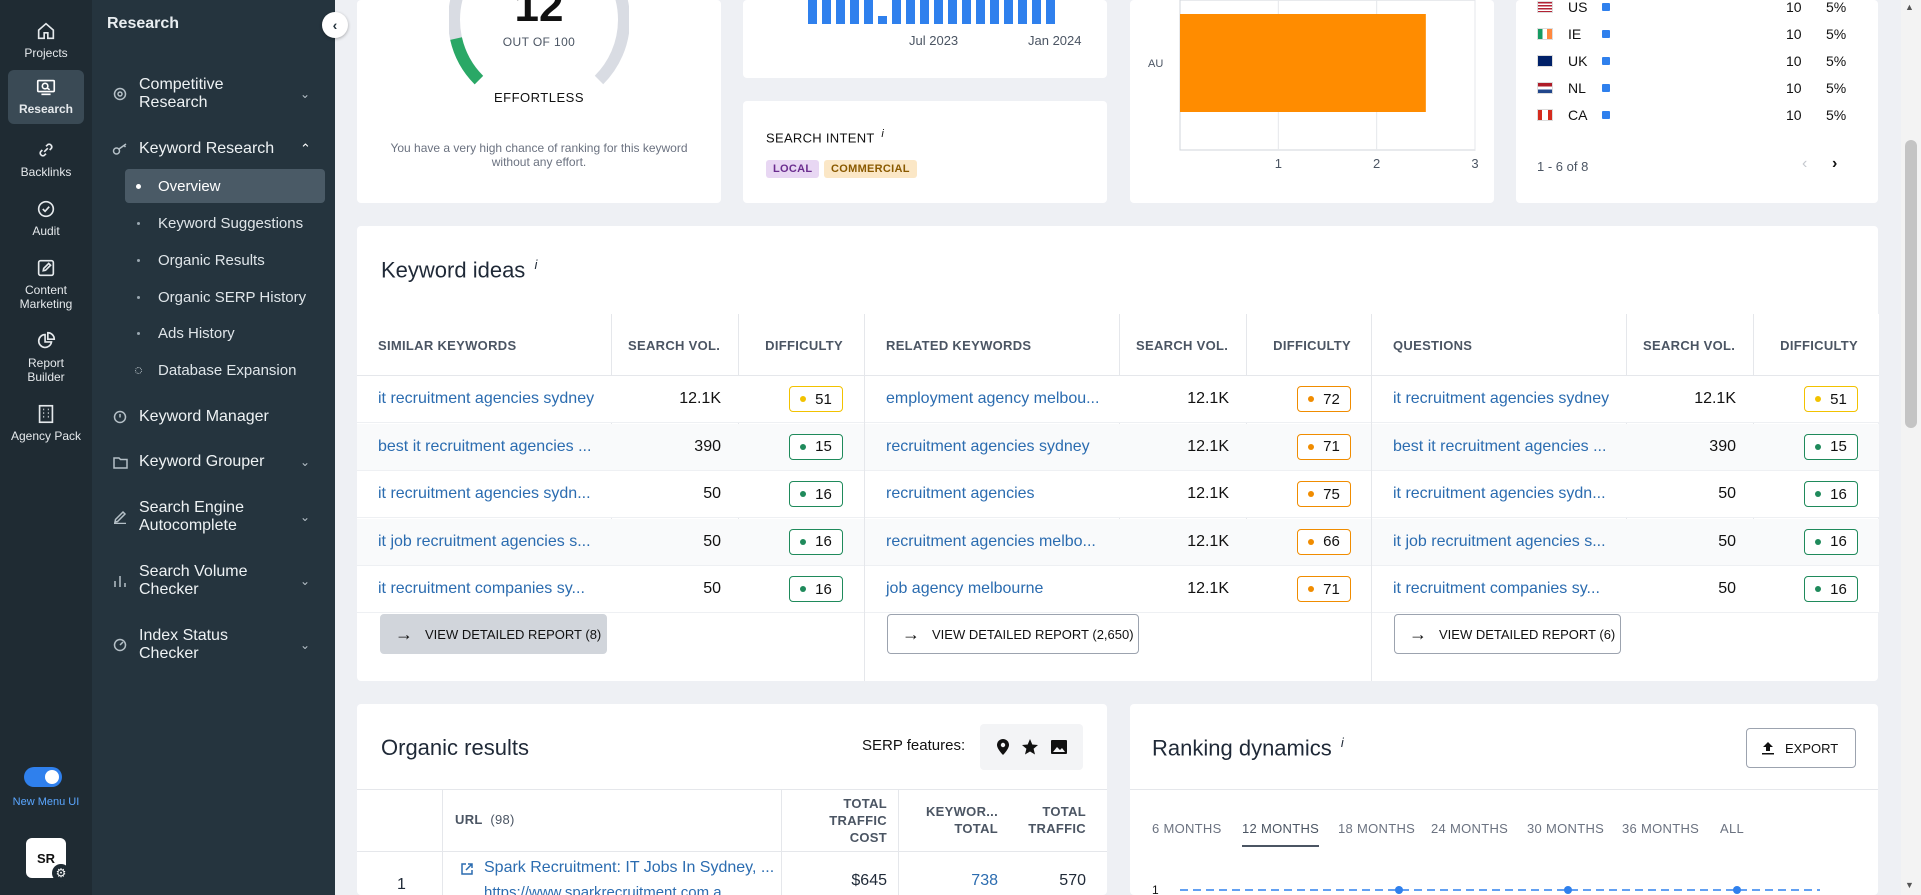  I want to click on trend-bar, so click(1050, 12).